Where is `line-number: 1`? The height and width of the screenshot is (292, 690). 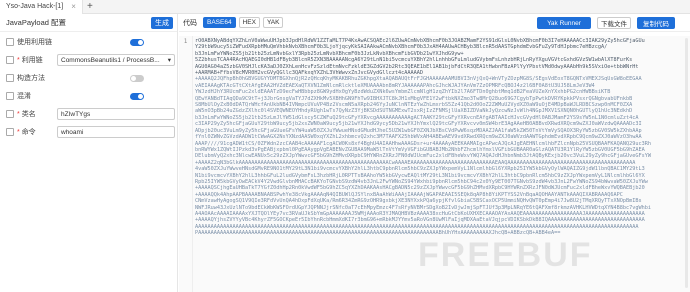 line-number: 1 is located at coordinates (186, 164).